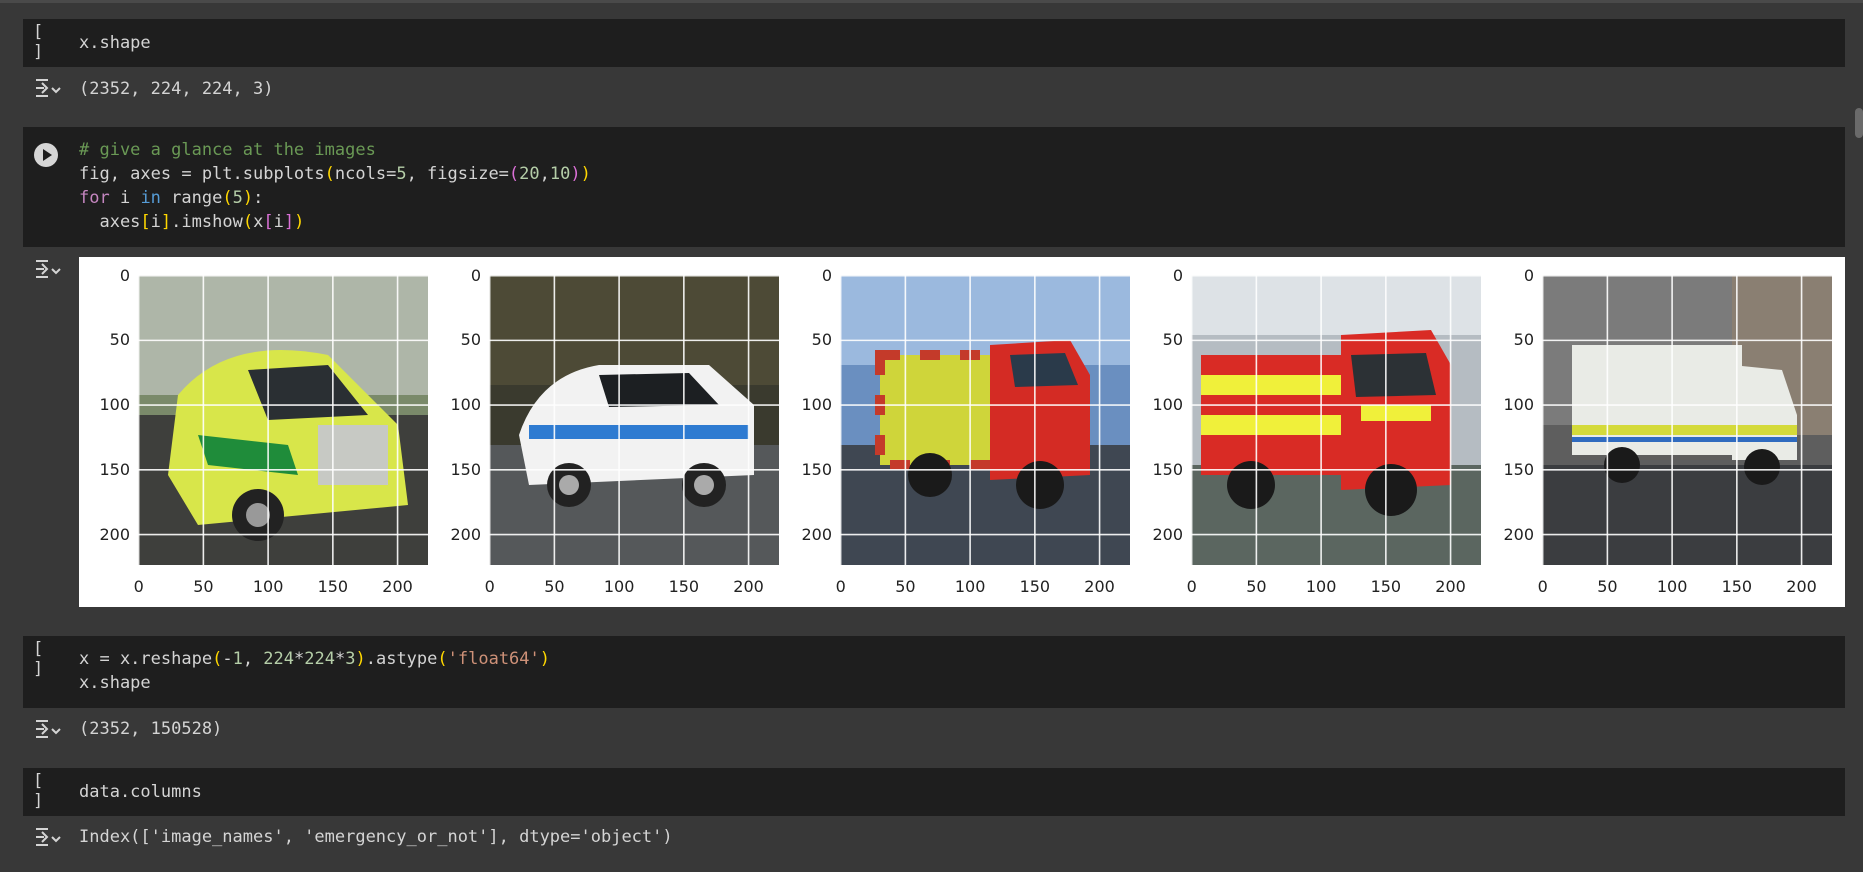 This screenshot has width=1863, height=872. What do you see at coordinates (140, 792) in the screenshot?
I see `code-text: data.columns` at bounding box center [140, 792].